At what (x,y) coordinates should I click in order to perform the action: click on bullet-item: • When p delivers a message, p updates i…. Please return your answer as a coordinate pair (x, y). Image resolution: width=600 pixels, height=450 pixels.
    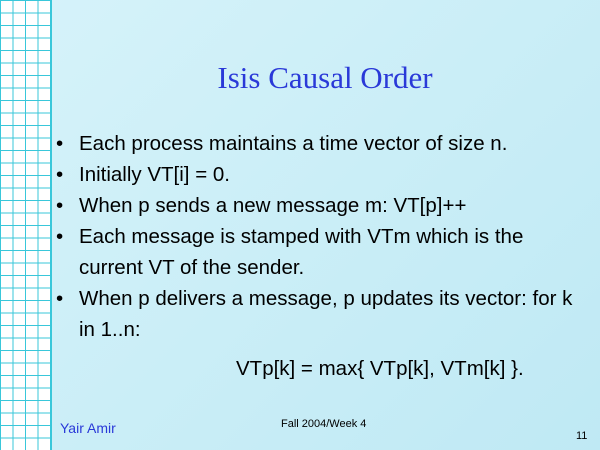
    Looking at the image, I should click on (289, 314).